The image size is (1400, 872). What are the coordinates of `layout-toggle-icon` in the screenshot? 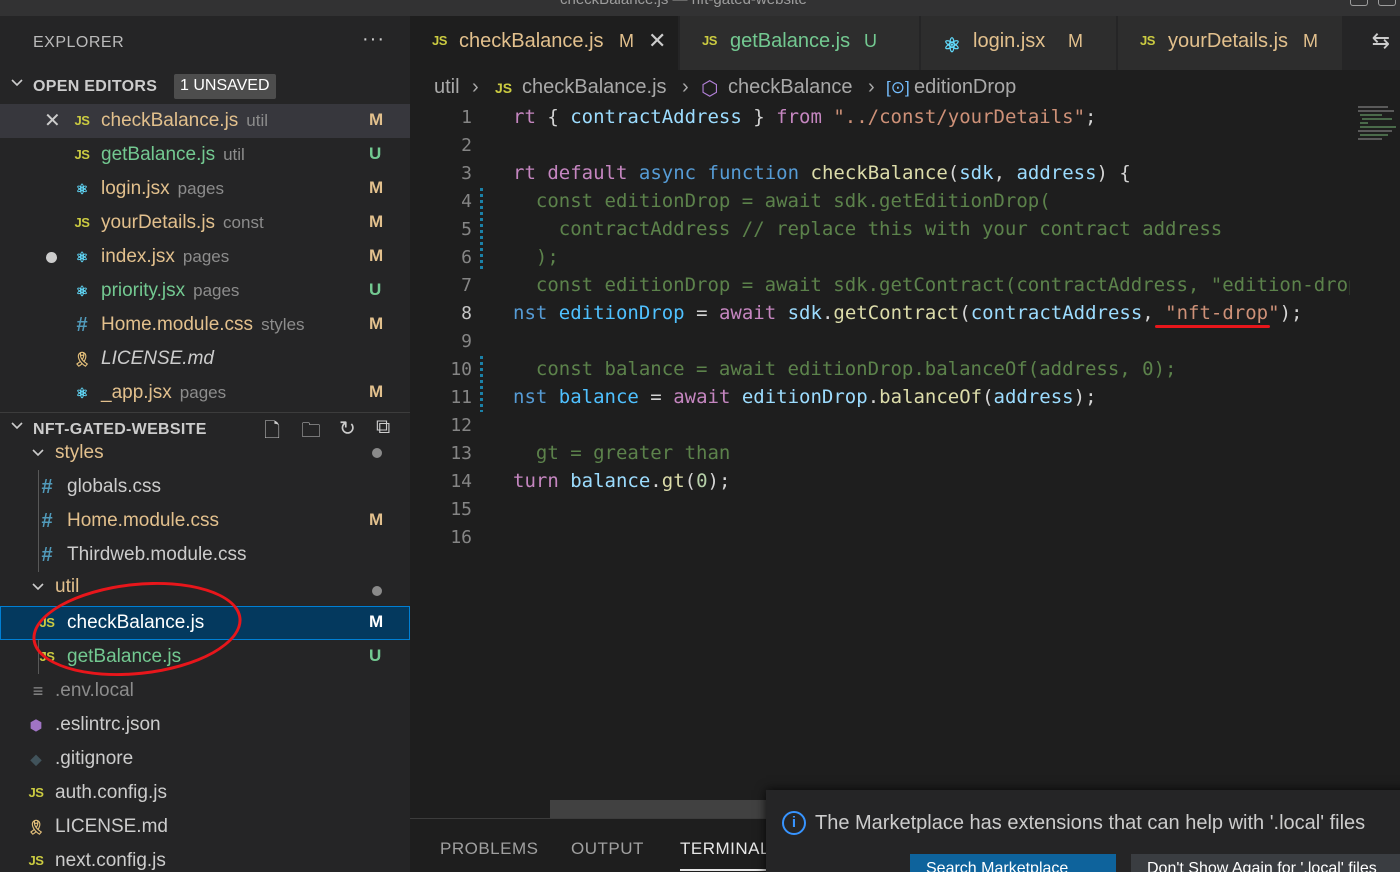 It's located at (1359, 3).